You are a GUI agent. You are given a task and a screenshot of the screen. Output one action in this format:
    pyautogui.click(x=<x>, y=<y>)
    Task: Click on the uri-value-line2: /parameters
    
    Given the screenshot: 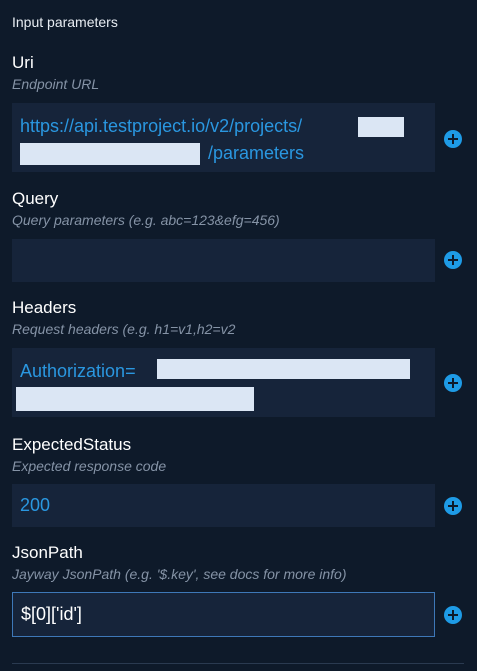 What is the action you would take?
    pyautogui.click(x=256, y=153)
    